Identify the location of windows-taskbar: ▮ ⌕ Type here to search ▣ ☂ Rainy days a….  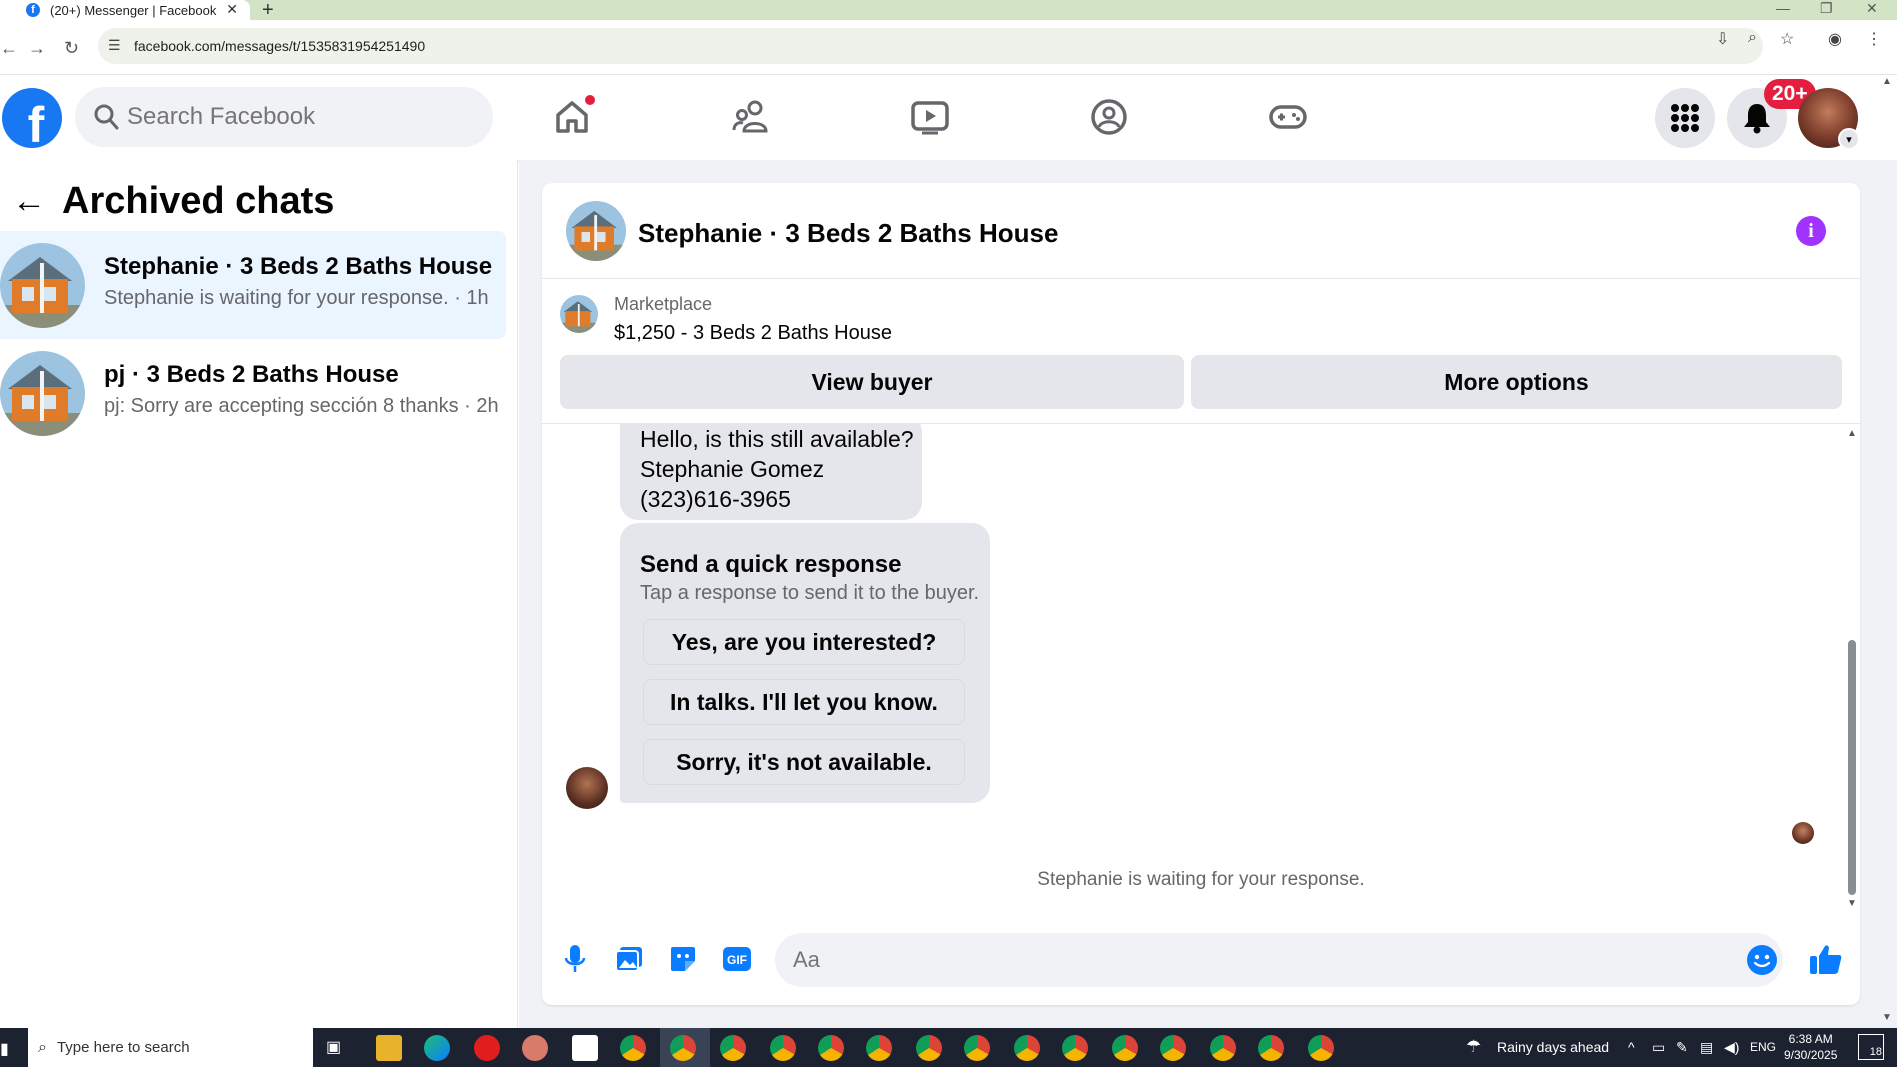
(948, 1047).